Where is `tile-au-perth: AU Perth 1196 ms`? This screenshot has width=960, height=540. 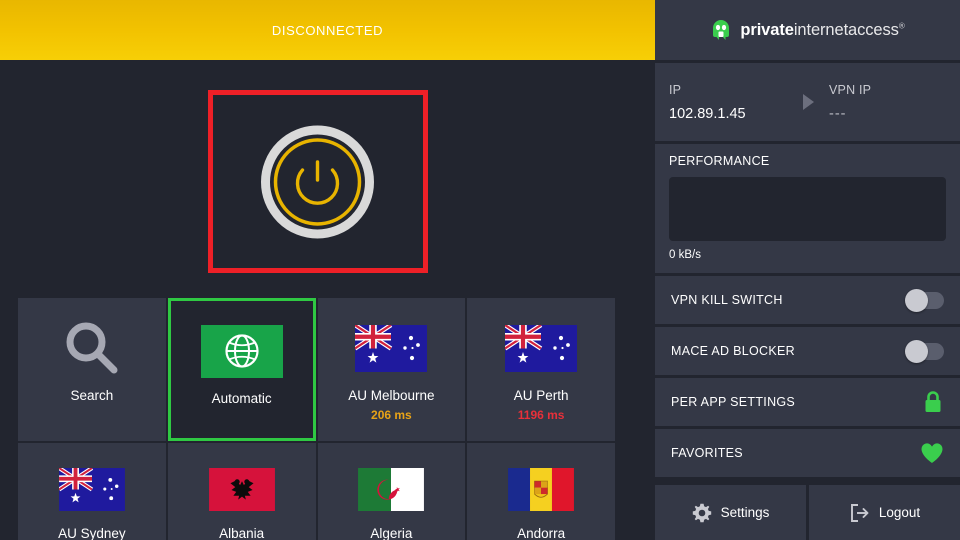 tile-au-perth: AU Perth 1196 ms is located at coordinates (541, 369).